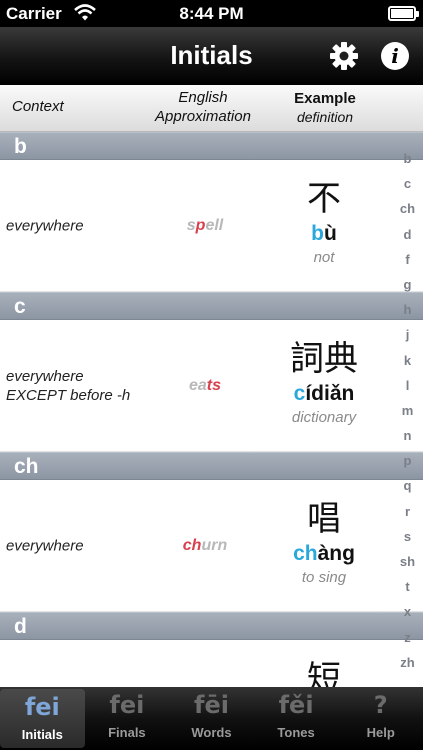 This screenshot has height=750, width=423. I want to click on tab-words: fēi Words, so click(211, 718).